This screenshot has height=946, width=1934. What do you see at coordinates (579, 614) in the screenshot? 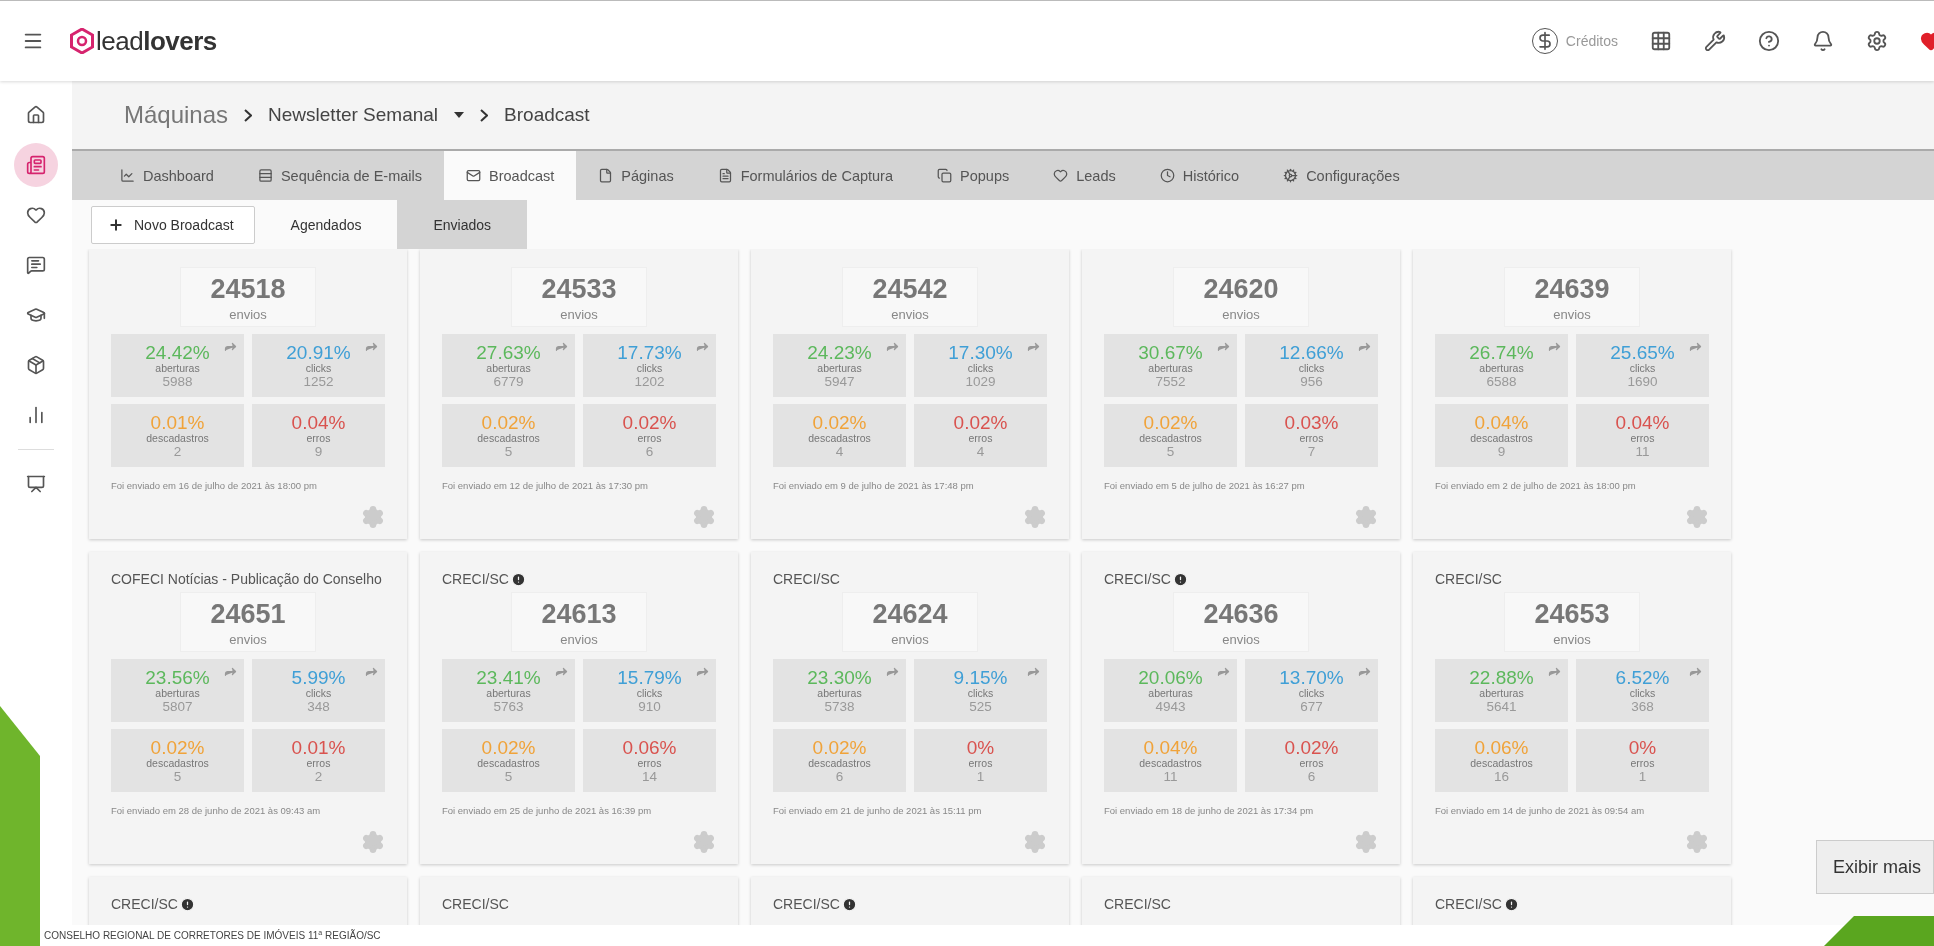
I see `sends-count: 24613` at bounding box center [579, 614].